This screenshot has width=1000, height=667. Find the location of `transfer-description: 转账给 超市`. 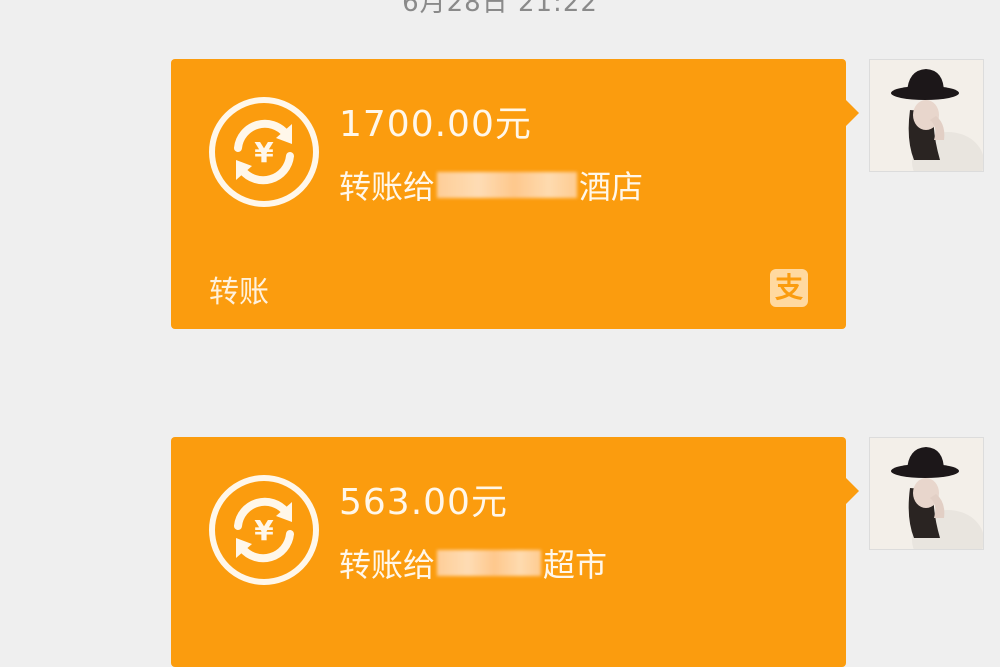

transfer-description: 转账给 超市 is located at coordinates (473, 563).